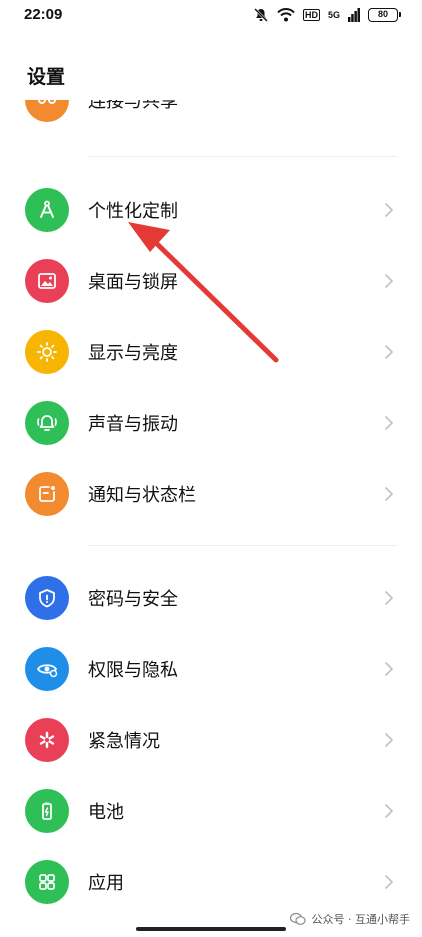 The height and width of the screenshot is (937, 422). Describe the element at coordinates (211, 882) in the screenshot. I see `settings-item-apps: 应用` at that location.